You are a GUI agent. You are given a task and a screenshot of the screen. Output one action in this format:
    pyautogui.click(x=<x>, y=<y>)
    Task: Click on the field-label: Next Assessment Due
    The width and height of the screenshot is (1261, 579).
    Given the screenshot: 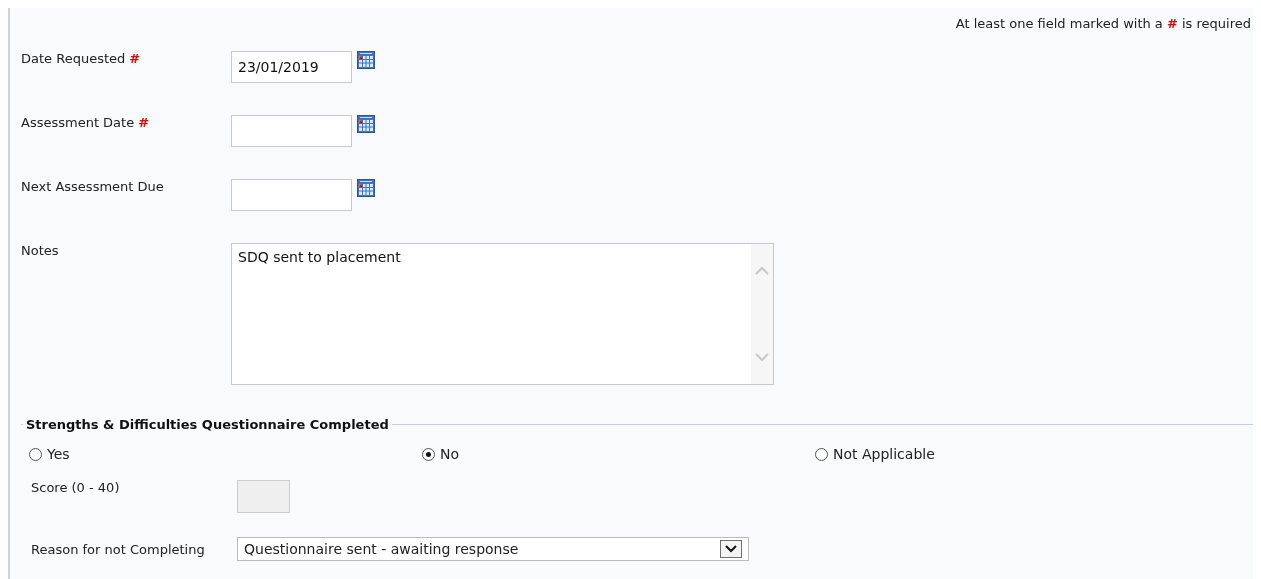 What is the action you would take?
    pyautogui.click(x=92, y=186)
    